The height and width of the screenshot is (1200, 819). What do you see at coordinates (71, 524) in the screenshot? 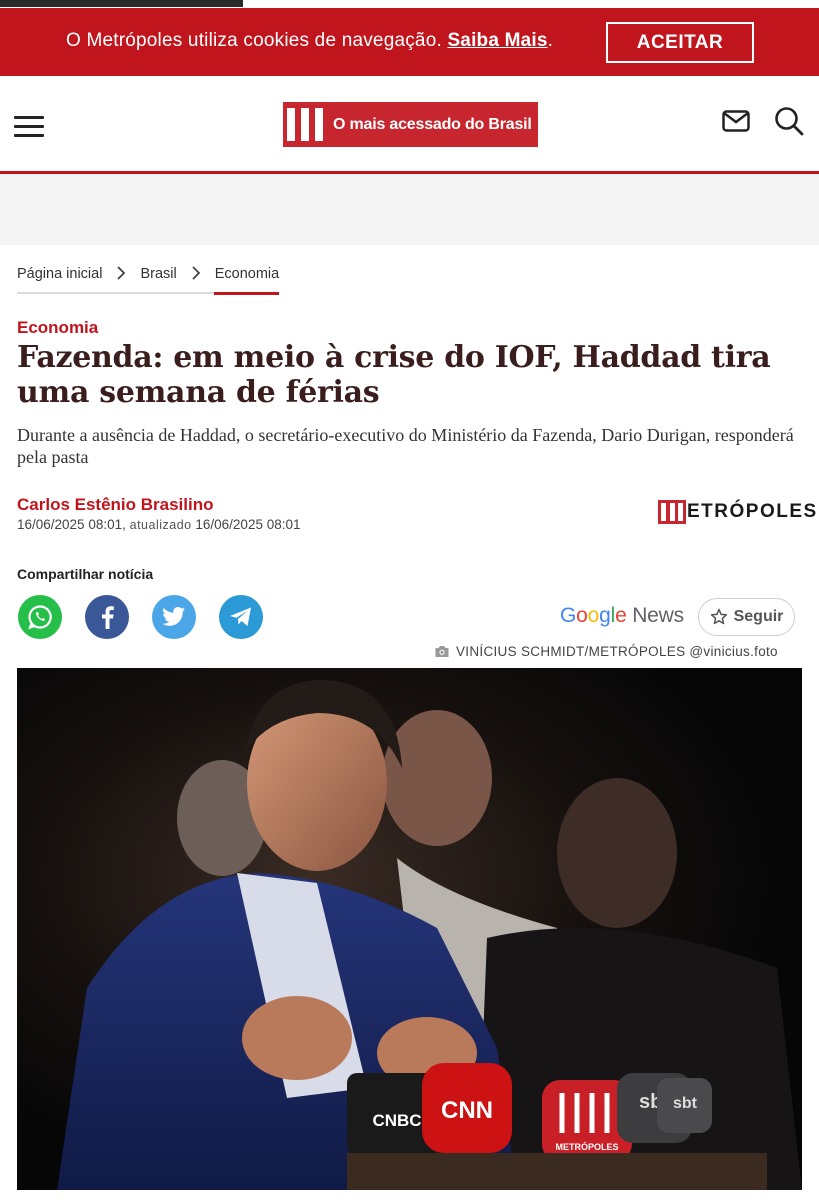
I see `published-date: 16/06/2025 08:01,` at bounding box center [71, 524].